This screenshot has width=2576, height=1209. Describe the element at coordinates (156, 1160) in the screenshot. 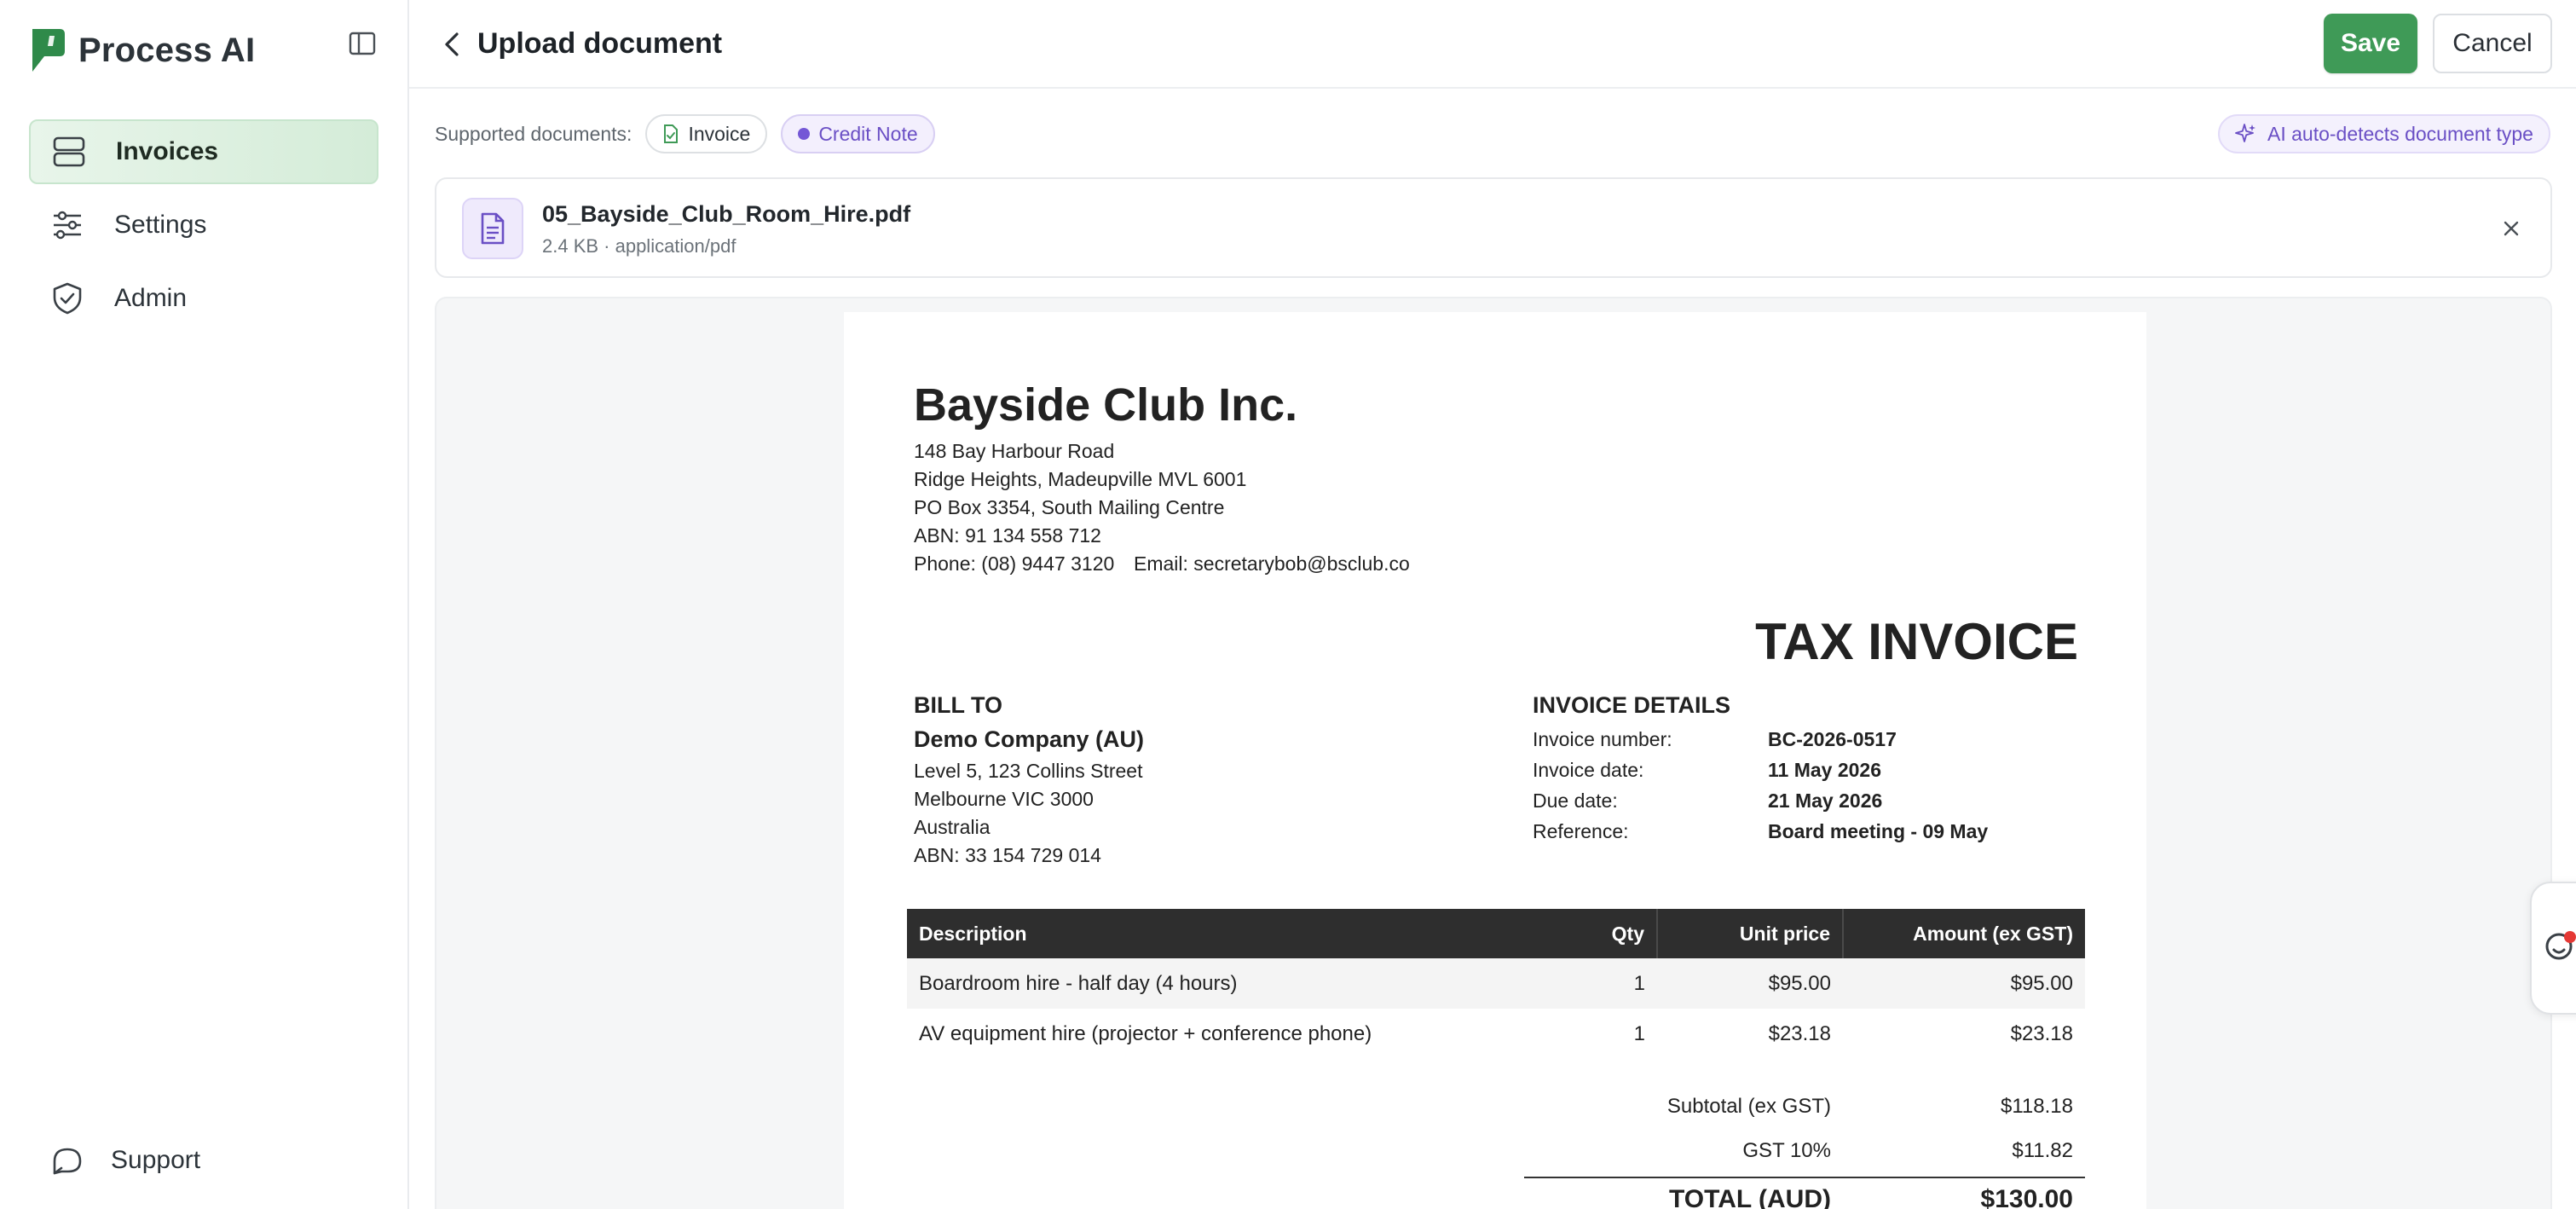

I see `support-label: Support` at that location.